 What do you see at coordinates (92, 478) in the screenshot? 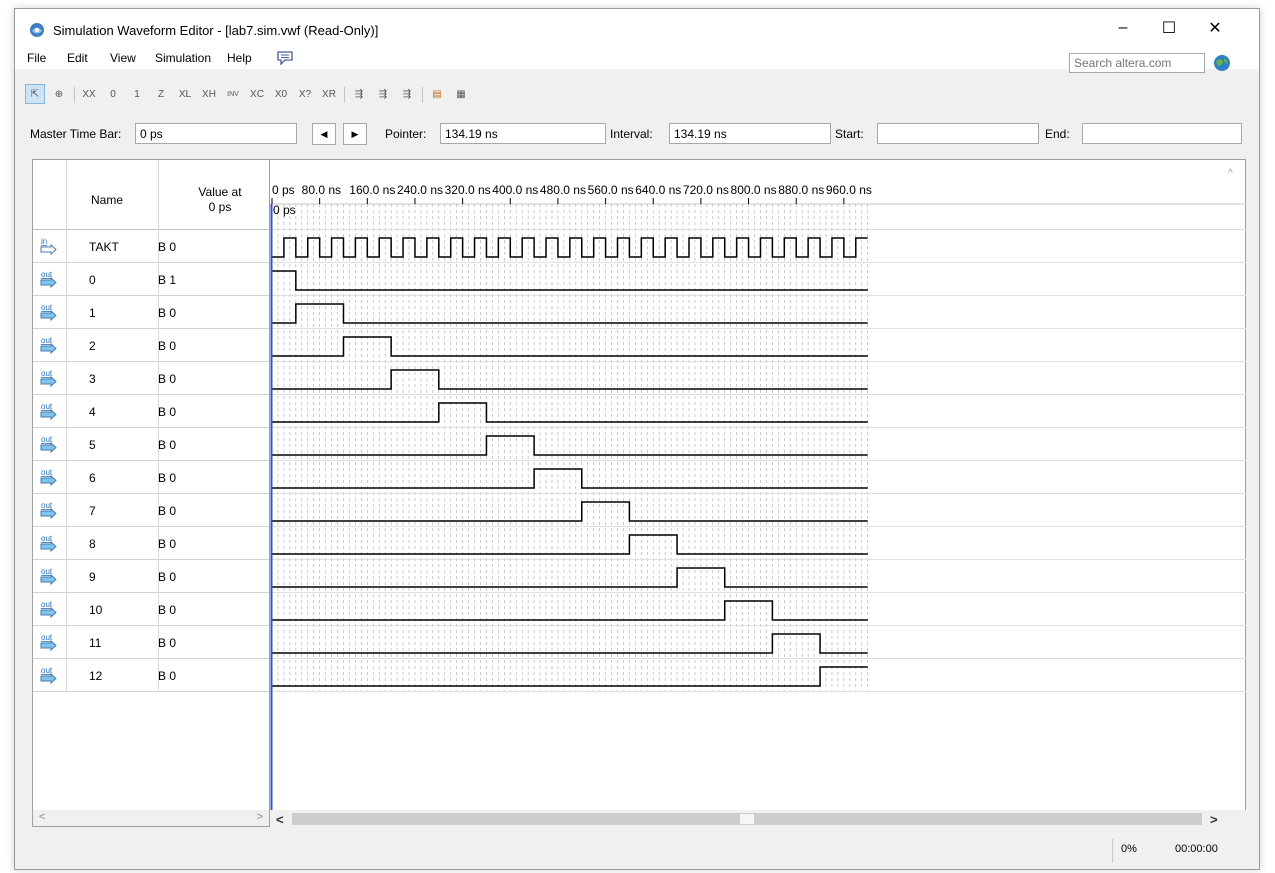
I see `signal-name: 6` at bounding box center [92, 478].